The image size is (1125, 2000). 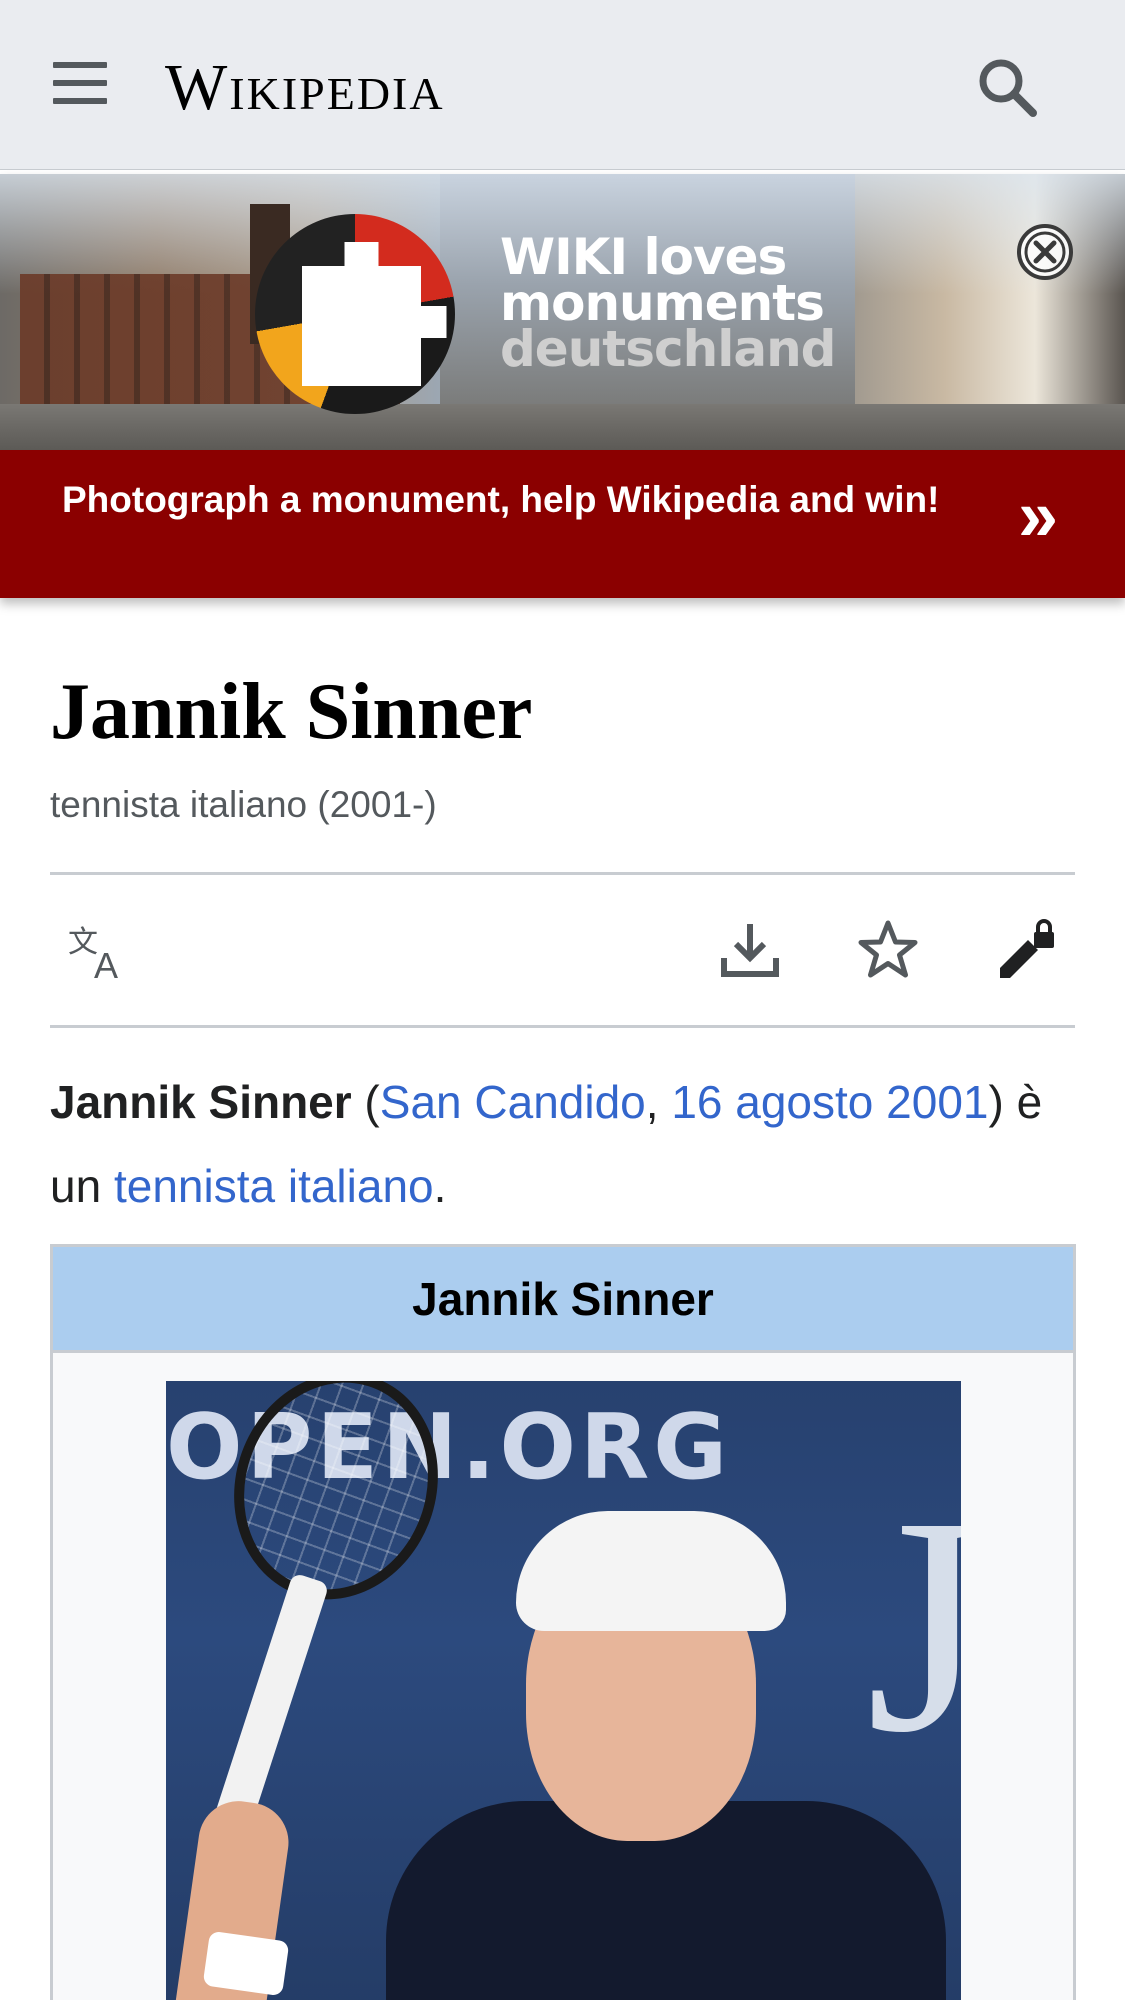 What do you see at coordinates (1007, 87) in the screenshot?
I see `search-icon` at bounding box center [1007, 87].